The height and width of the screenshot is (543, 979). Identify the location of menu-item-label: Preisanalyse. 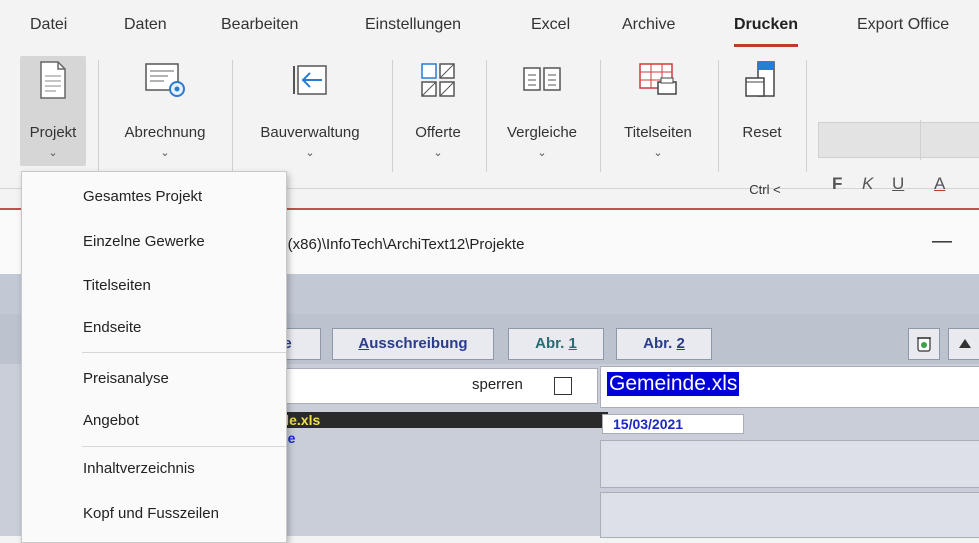
(126, 378).